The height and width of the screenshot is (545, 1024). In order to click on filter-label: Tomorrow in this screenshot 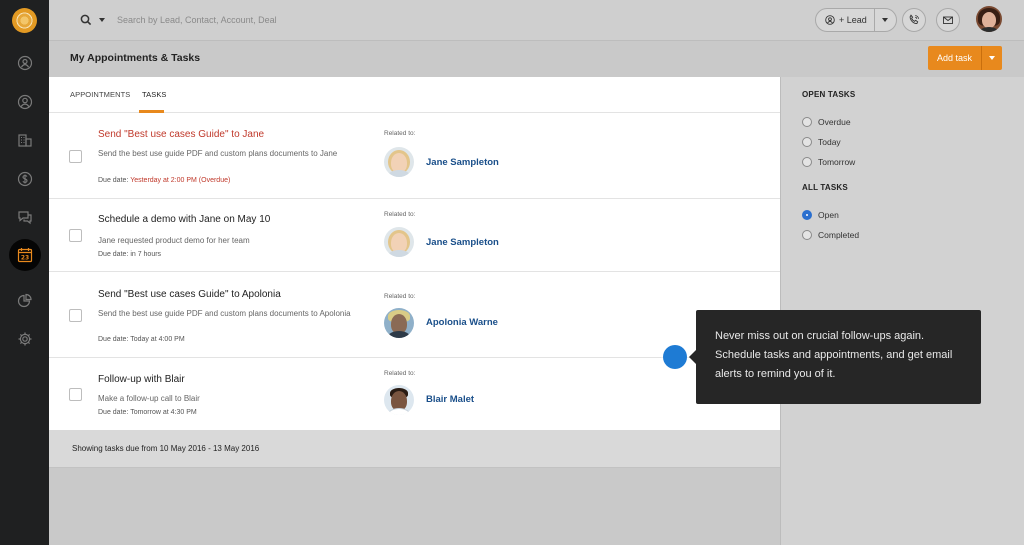, I will do `click(837, 162)`.